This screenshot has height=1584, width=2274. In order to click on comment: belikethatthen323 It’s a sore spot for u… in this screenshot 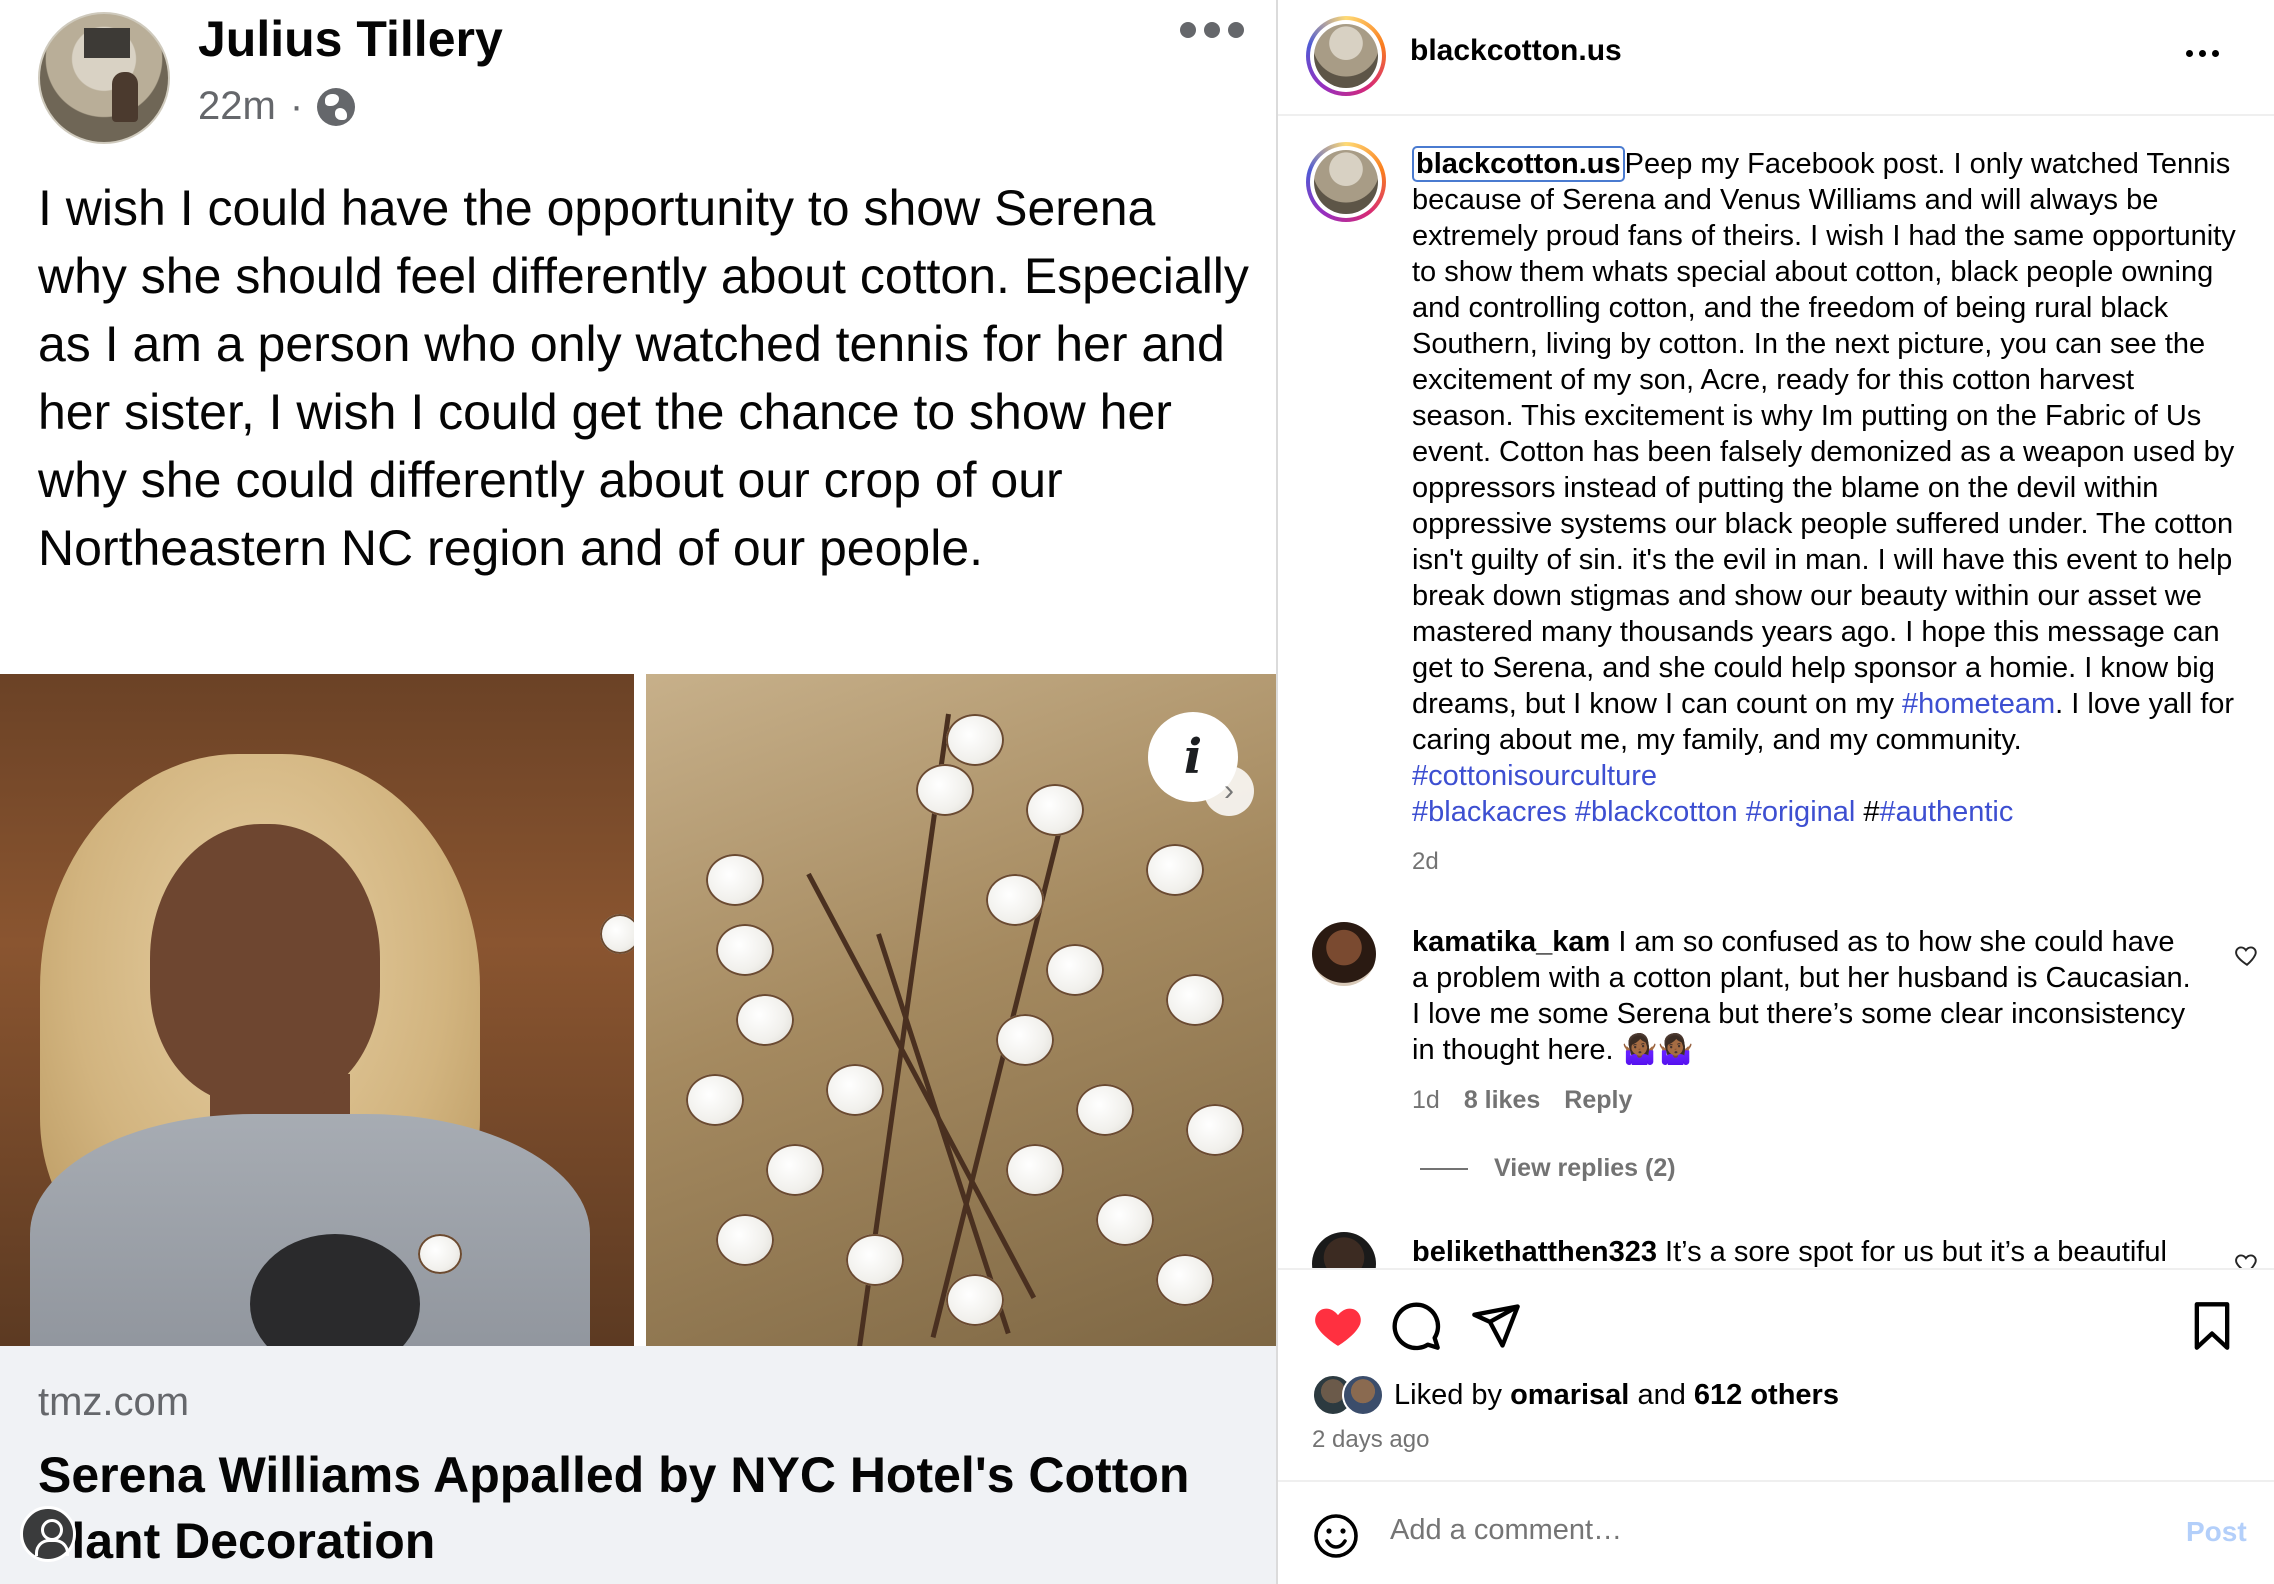, I will do `click(1802, 1251)`.